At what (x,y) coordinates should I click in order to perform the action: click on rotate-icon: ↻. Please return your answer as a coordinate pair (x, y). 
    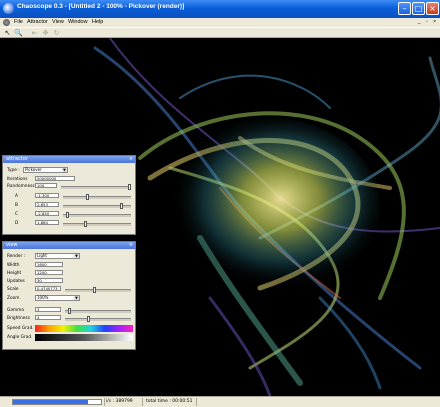
    Looking at the image, I should click on (56, 33).